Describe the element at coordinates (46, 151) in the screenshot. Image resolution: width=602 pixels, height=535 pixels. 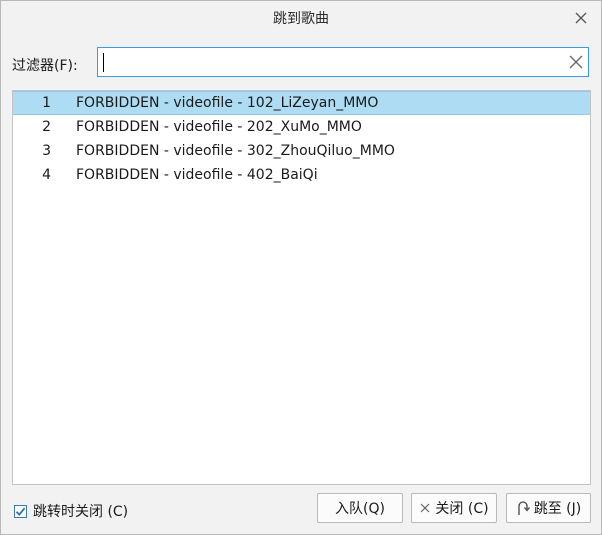
I see `track-number: 3` at that location.